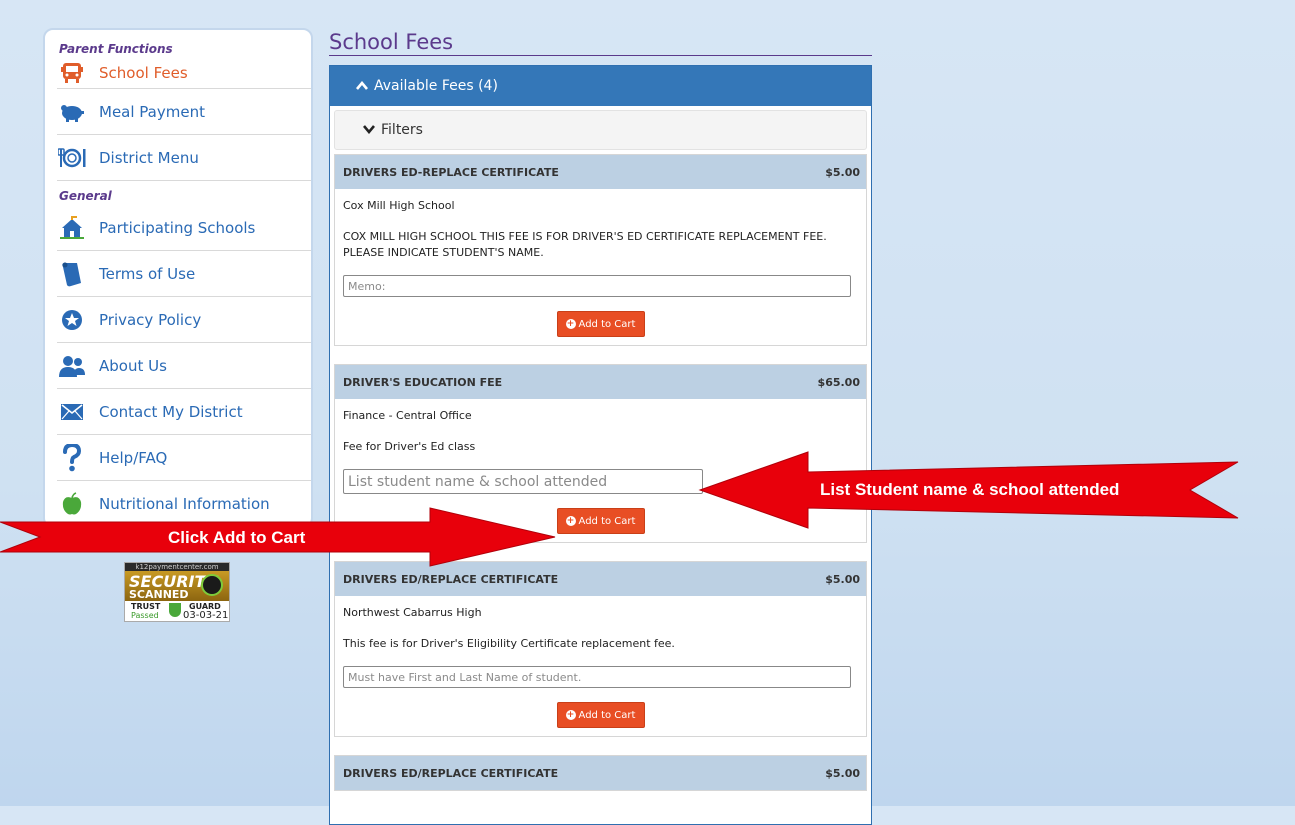 The image size is (1295, 825). I want to click on sidebar-item-meal-payment: Meal Payment, so click(184, 112).